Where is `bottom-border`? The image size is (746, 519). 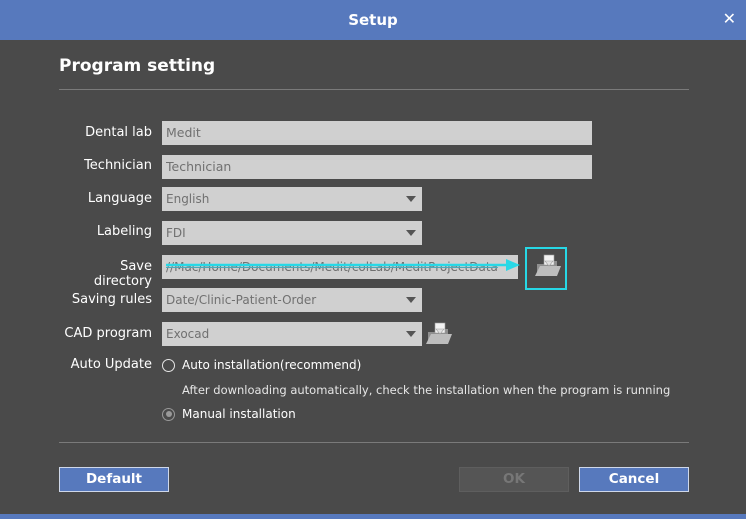
bottom-border is located at coordinates (373, 516).